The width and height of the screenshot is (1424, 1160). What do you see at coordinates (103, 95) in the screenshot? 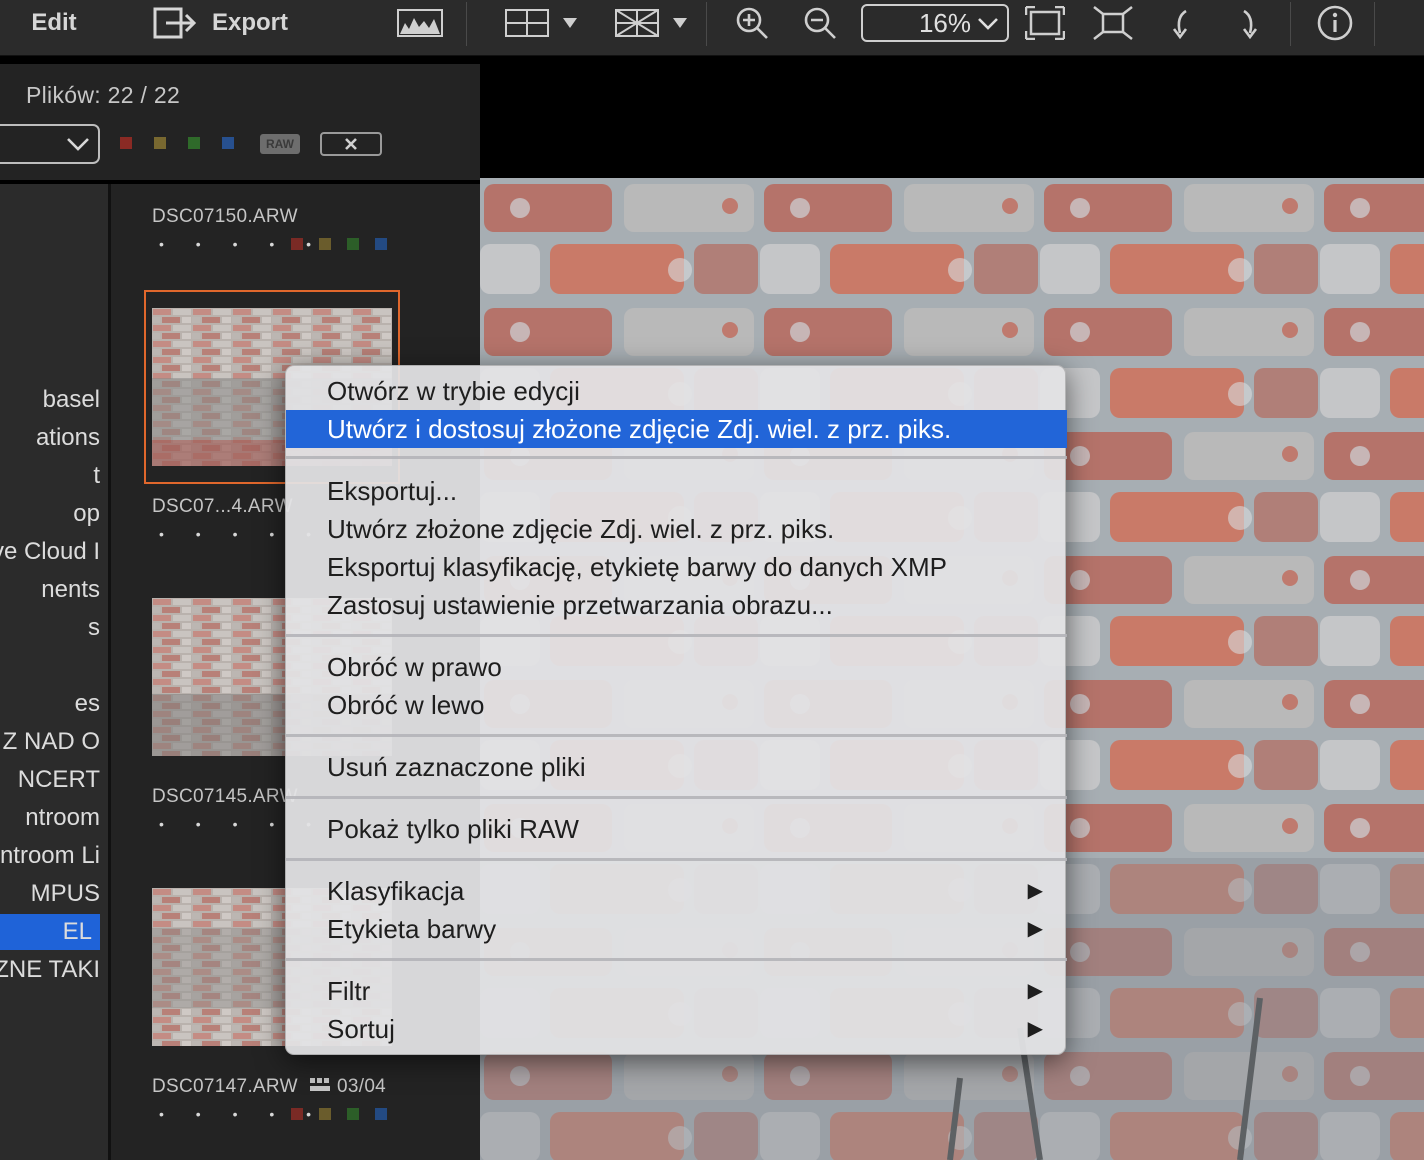
I see `files-count: Plików: 22 / 22` at bounding box center [103, 95].